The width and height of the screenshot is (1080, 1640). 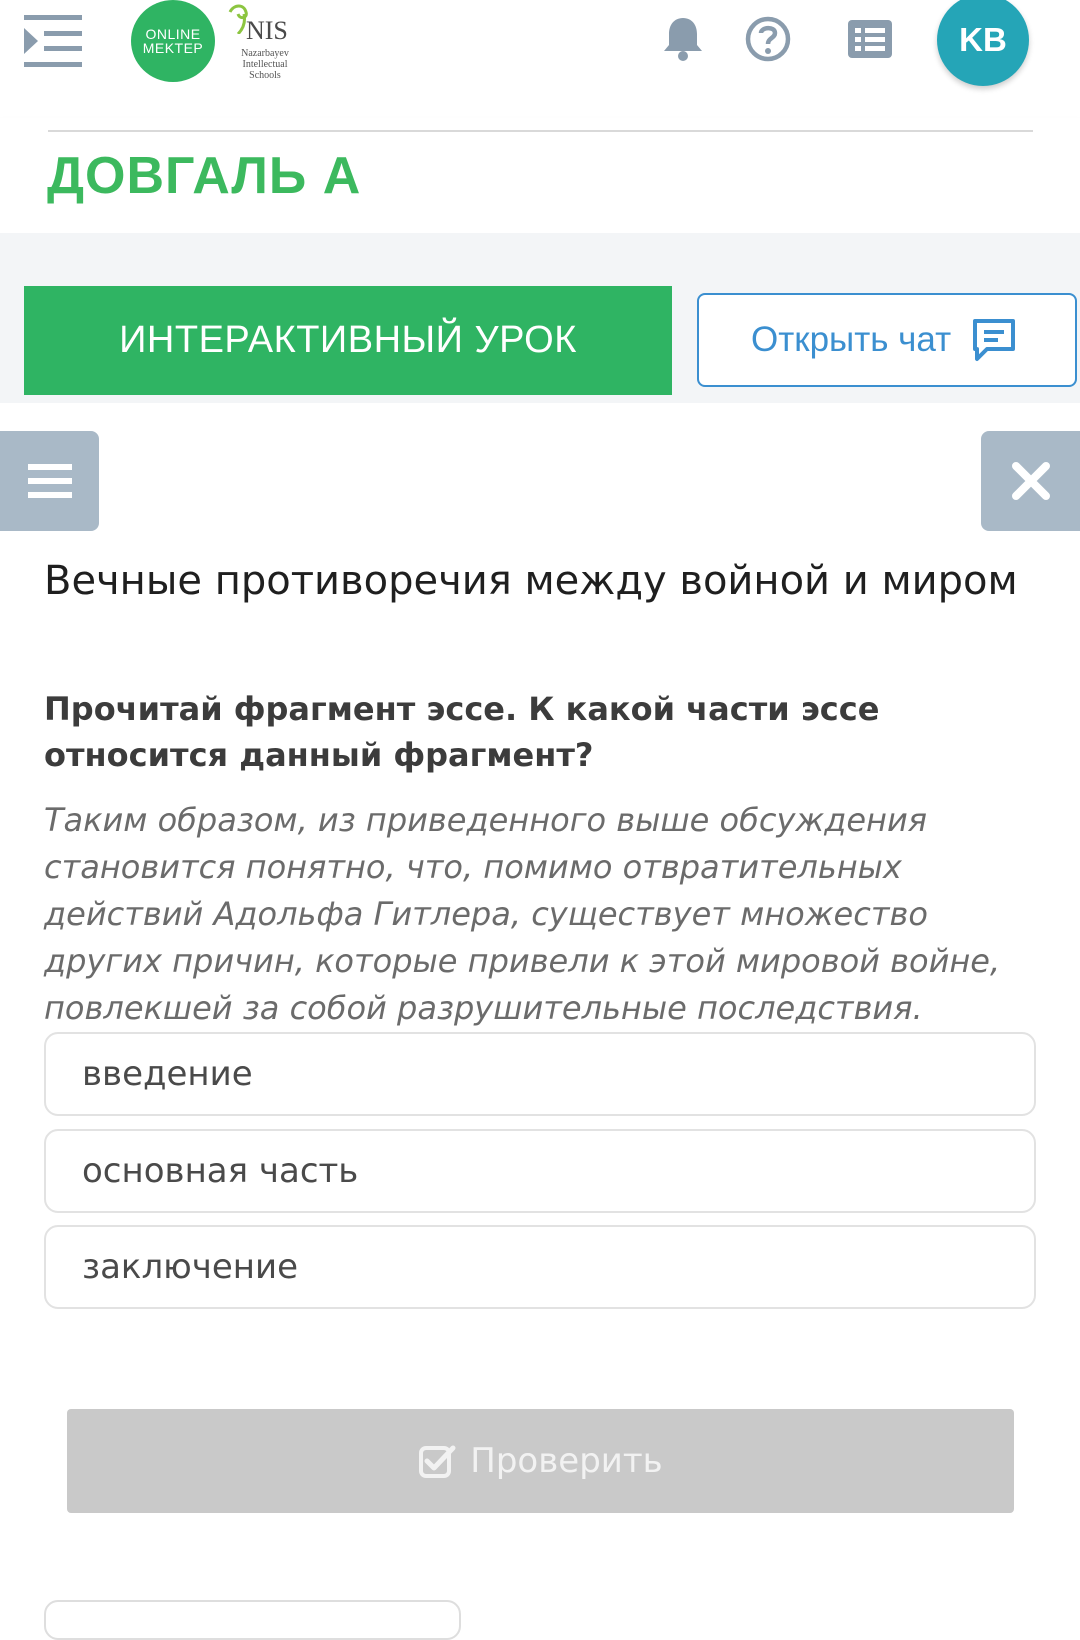 What do you see at coordinates (870, 39) in the screenshot?
I see `list-icon` at bounding box center [870, 39].